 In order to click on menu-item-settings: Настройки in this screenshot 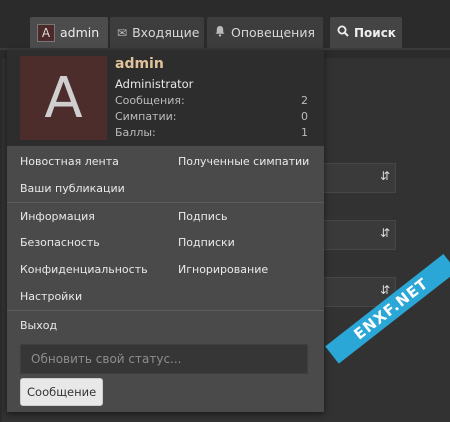, I will do `click(51, 296)`.